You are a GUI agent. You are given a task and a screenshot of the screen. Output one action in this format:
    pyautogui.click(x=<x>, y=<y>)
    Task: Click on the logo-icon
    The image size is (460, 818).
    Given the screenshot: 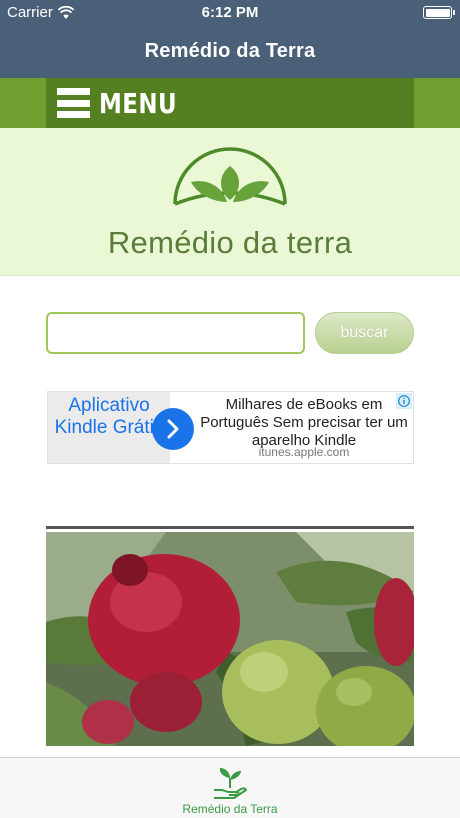 What is the action you would take?
    pyautogui.click(x=230, y=176)
    